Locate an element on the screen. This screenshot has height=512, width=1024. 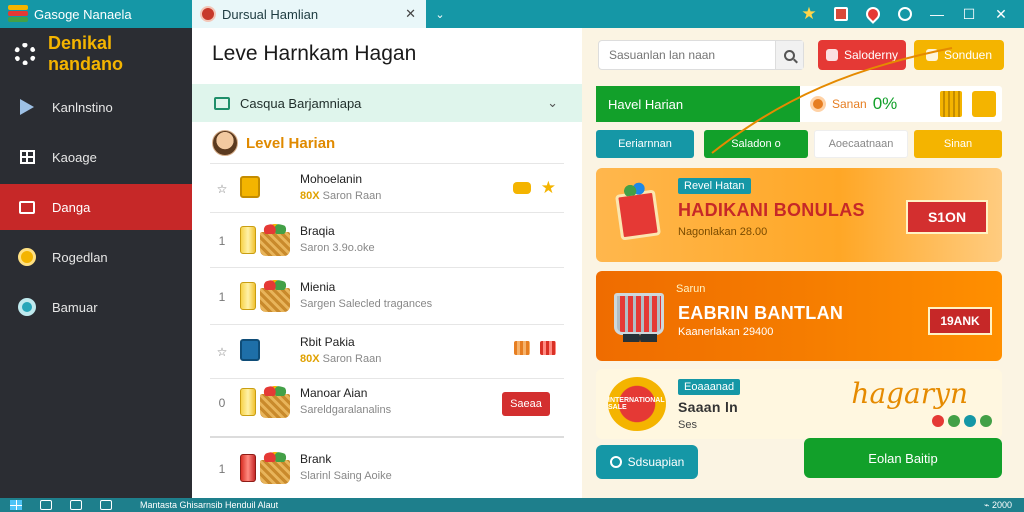
globe-icon is located at coordinates (905, 14).